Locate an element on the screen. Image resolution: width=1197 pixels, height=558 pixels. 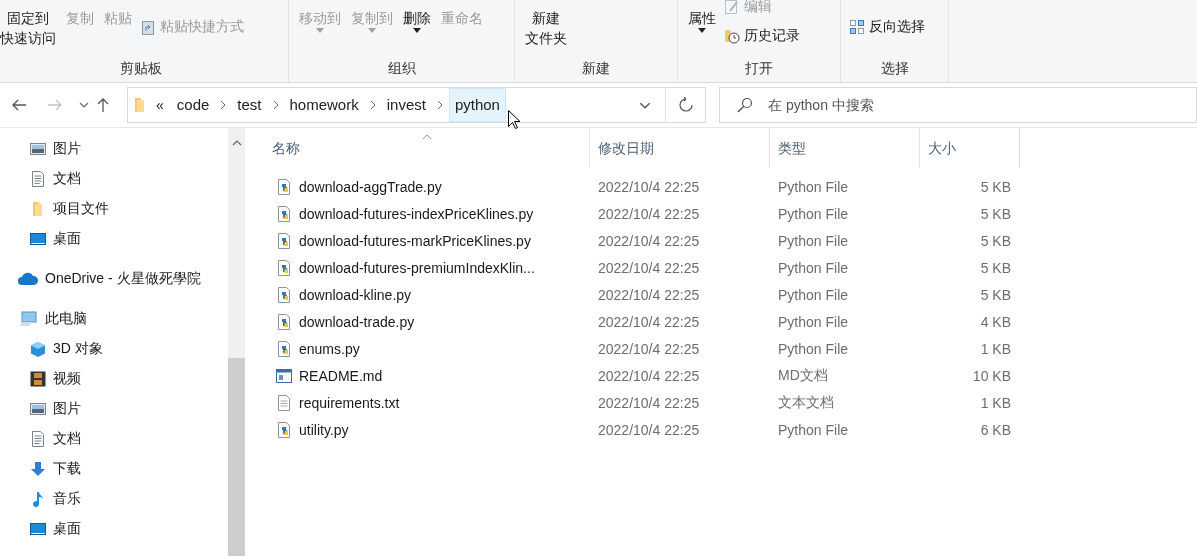
ribbon-button: 固定到 快速访问 is located at coordinates (30, 24).